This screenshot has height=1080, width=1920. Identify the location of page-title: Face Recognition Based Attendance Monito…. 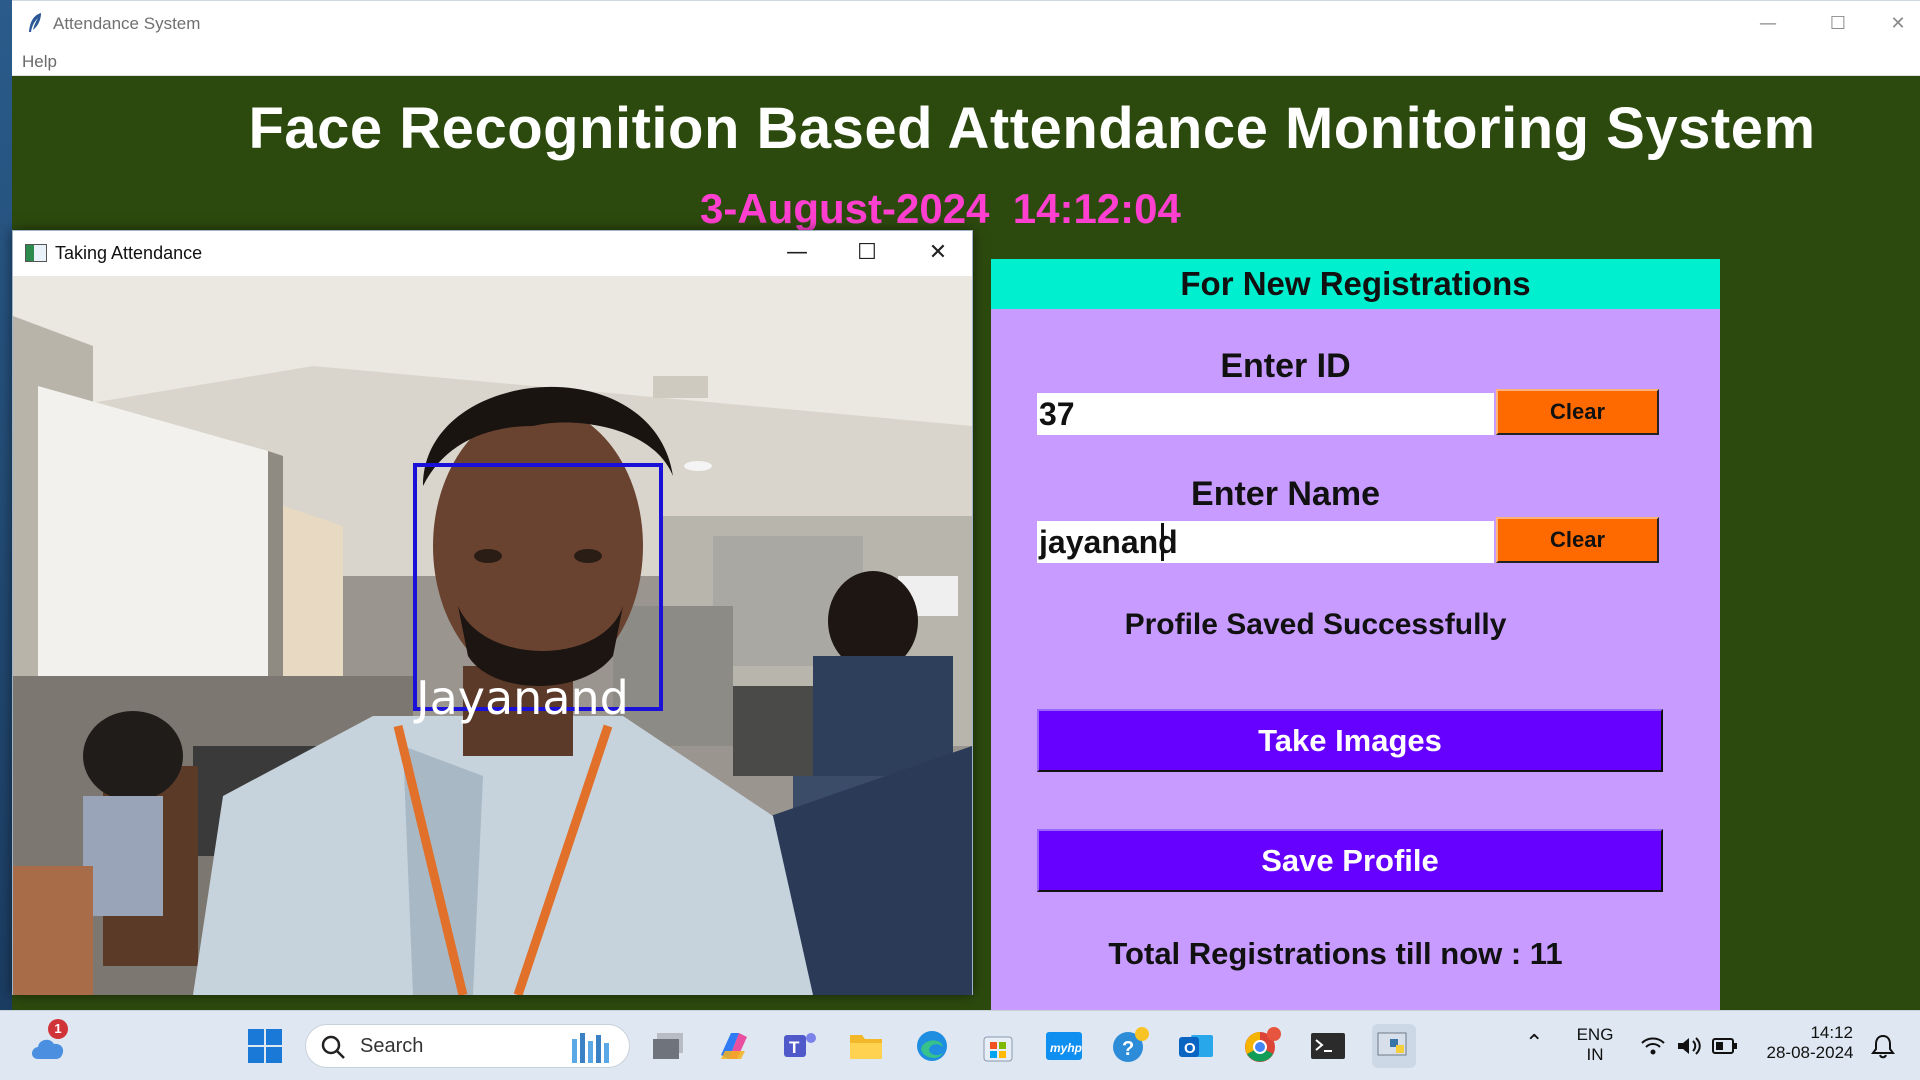
(1032, 128).